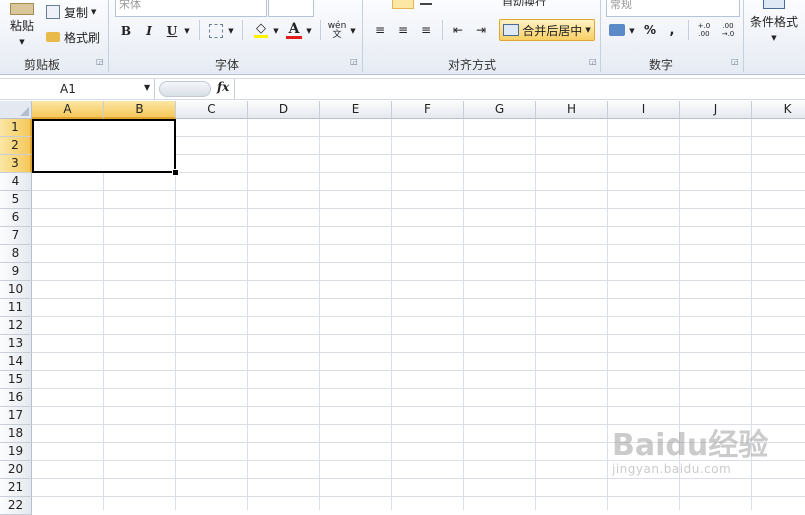  What do you see at coordinates (191, 8) in the screenshot?
I see `font-name-combo: 宋体` at bounding box center [191, 8].